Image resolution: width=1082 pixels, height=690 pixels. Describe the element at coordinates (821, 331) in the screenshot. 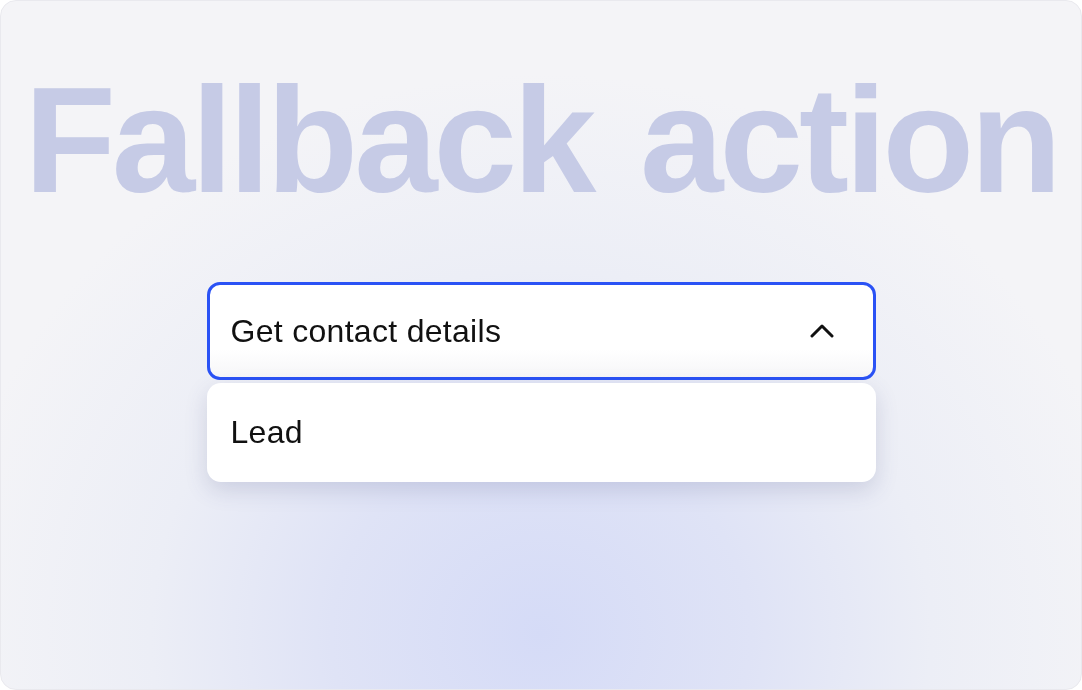

I see `chevron-up-icon` at that location.